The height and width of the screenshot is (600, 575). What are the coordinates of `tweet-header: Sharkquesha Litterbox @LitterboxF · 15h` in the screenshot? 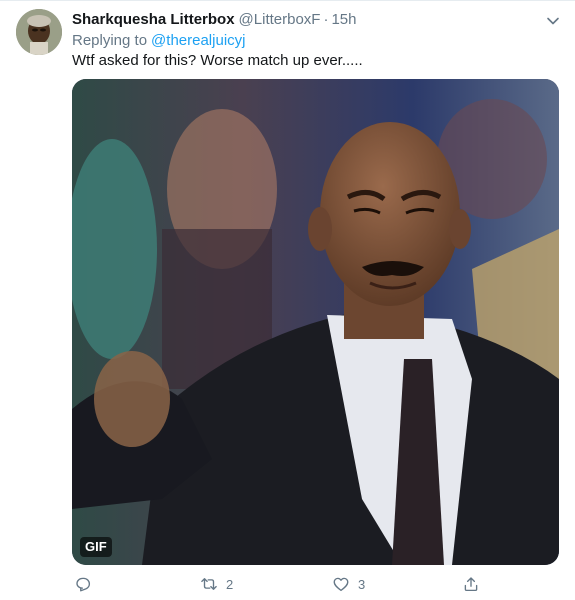 It's located at (308, 20).